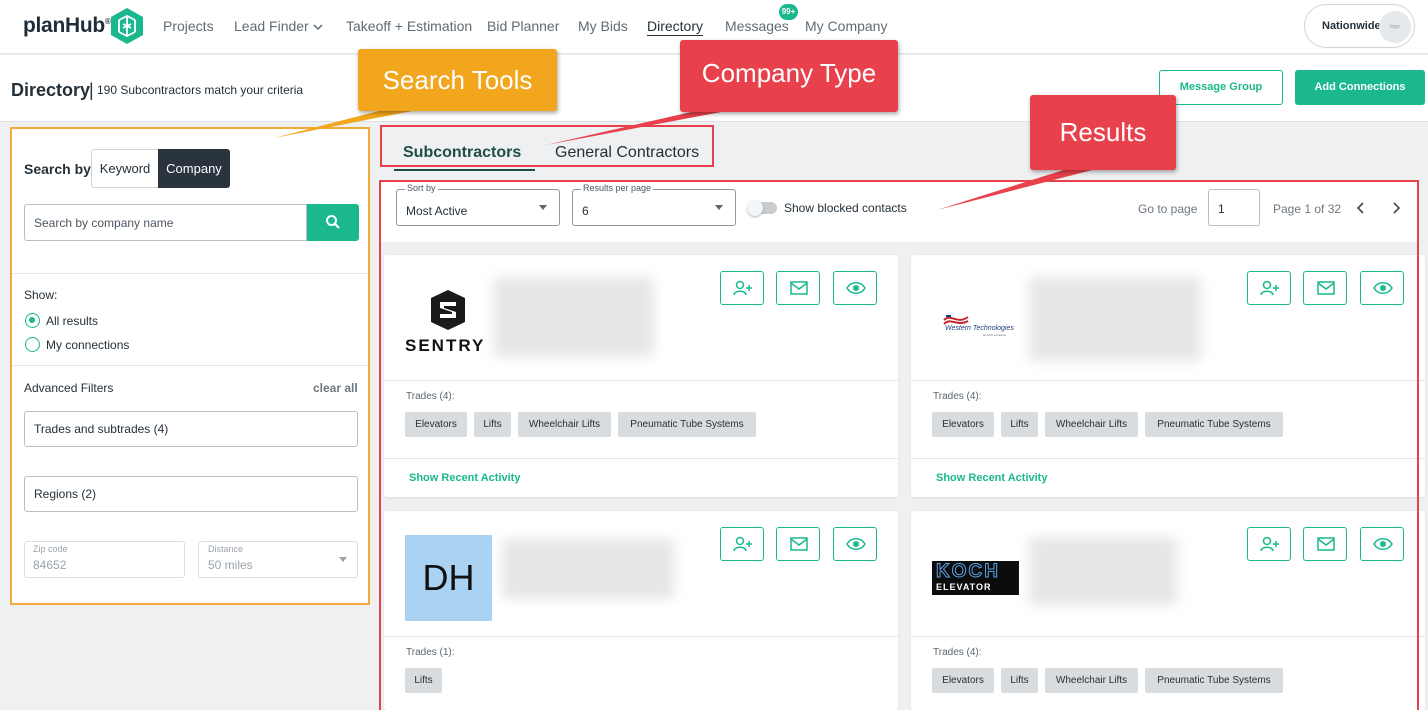  I want to click on page-title: Directory, so click(51, 90).